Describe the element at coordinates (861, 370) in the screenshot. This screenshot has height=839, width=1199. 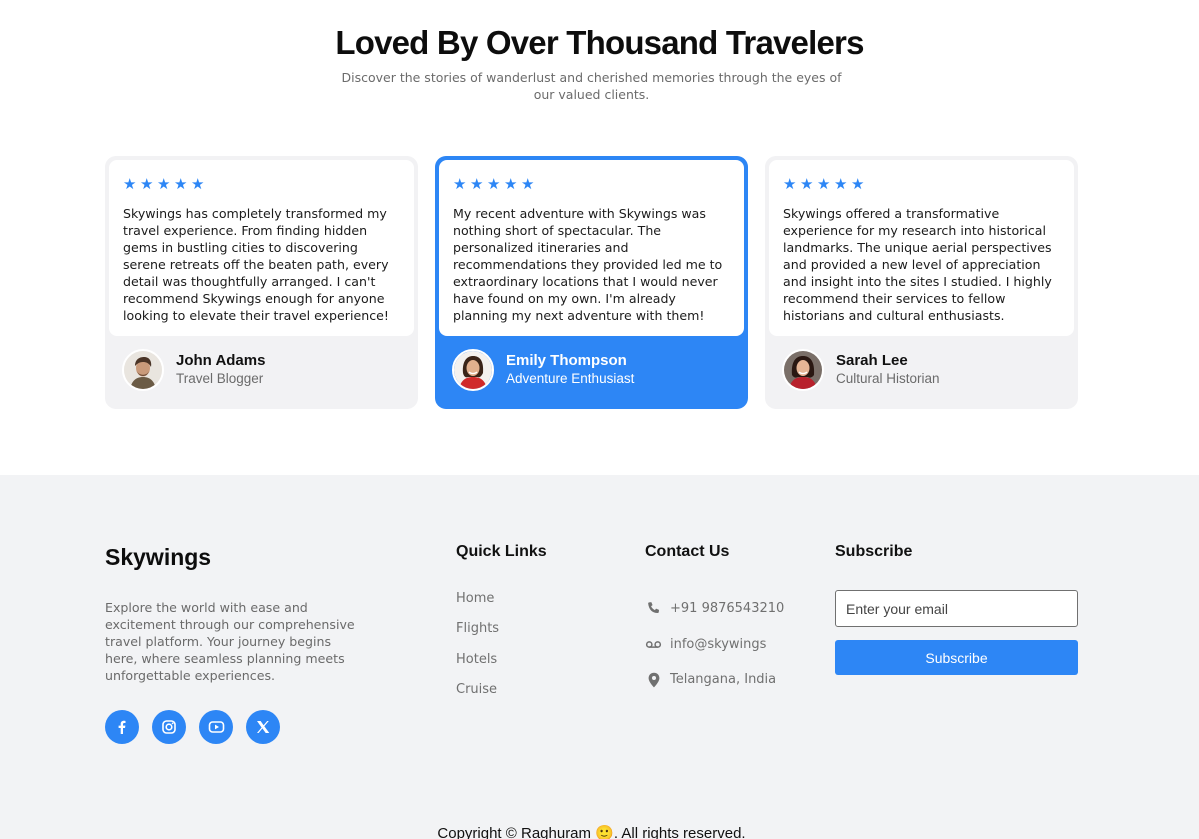
I see `testimonial-author: Sarah Lee Cultural Historian` at that location.